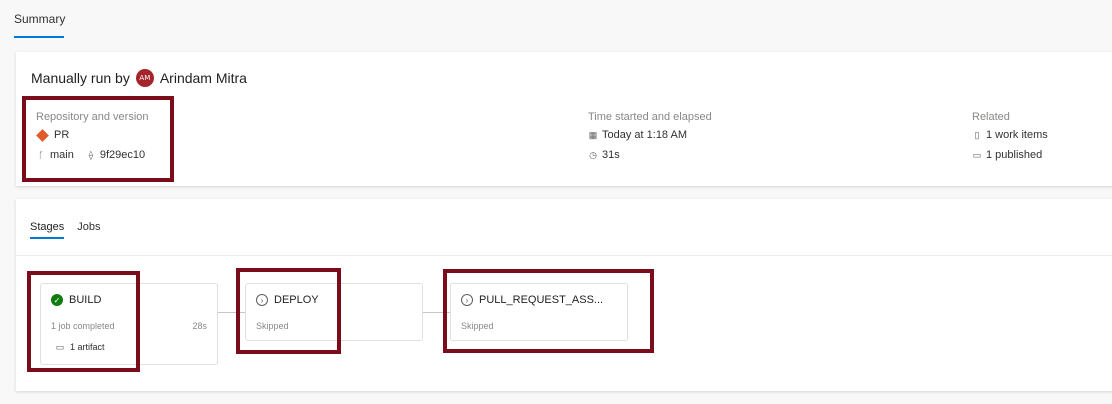 This screenshot has width=1112, height=404. Describe the element at coordinates (564, 255) in the screenshot. I see `tabs-divider` at that location.